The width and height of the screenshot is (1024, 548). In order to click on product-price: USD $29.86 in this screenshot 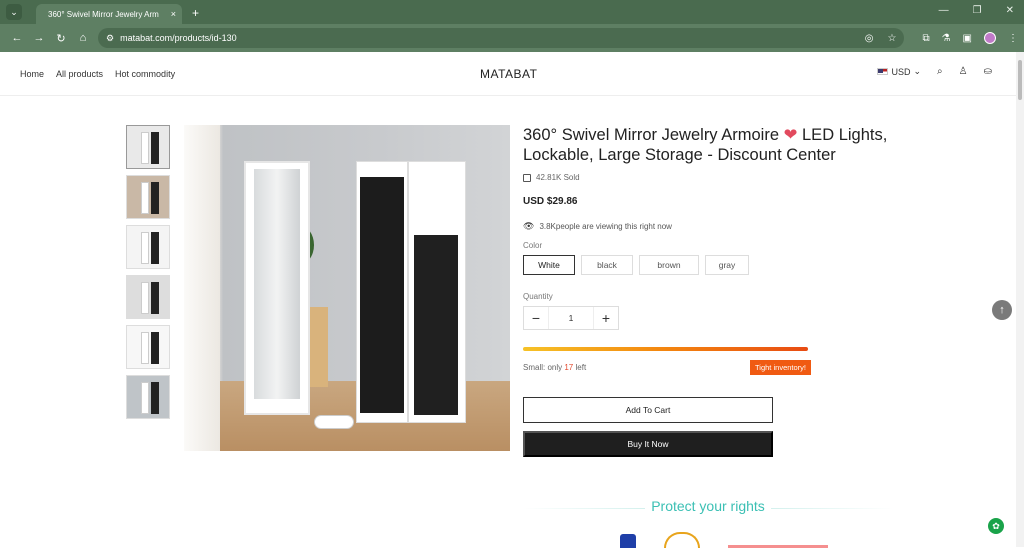, I will do `click(550, 201)`.